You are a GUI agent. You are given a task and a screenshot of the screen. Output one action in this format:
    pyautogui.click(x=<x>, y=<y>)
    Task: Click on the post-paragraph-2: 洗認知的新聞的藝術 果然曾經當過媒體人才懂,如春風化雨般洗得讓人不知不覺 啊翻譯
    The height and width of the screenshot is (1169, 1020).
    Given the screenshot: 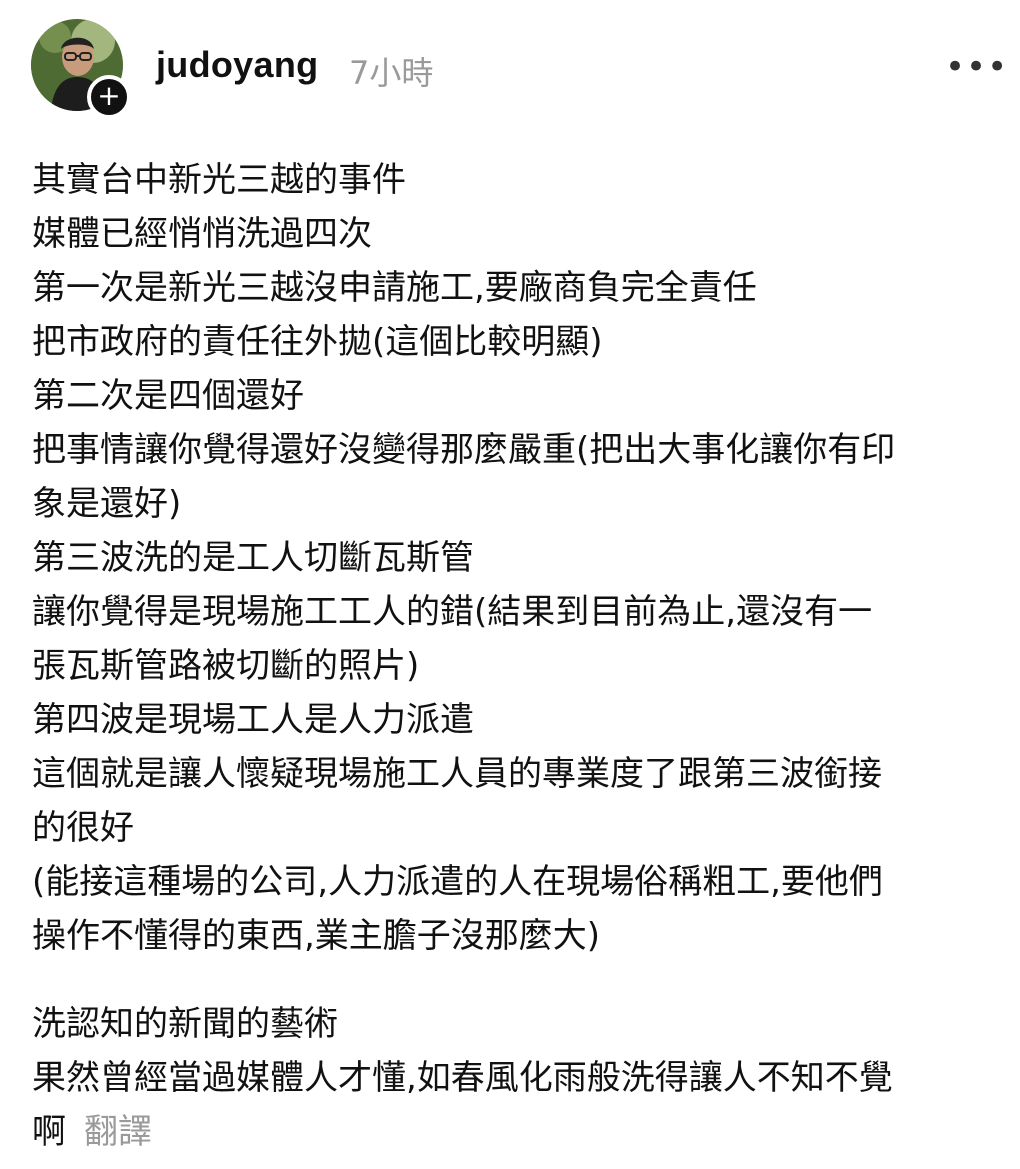 What is the action you would take?
    pyautogui.click(x=512, y=1078)
    